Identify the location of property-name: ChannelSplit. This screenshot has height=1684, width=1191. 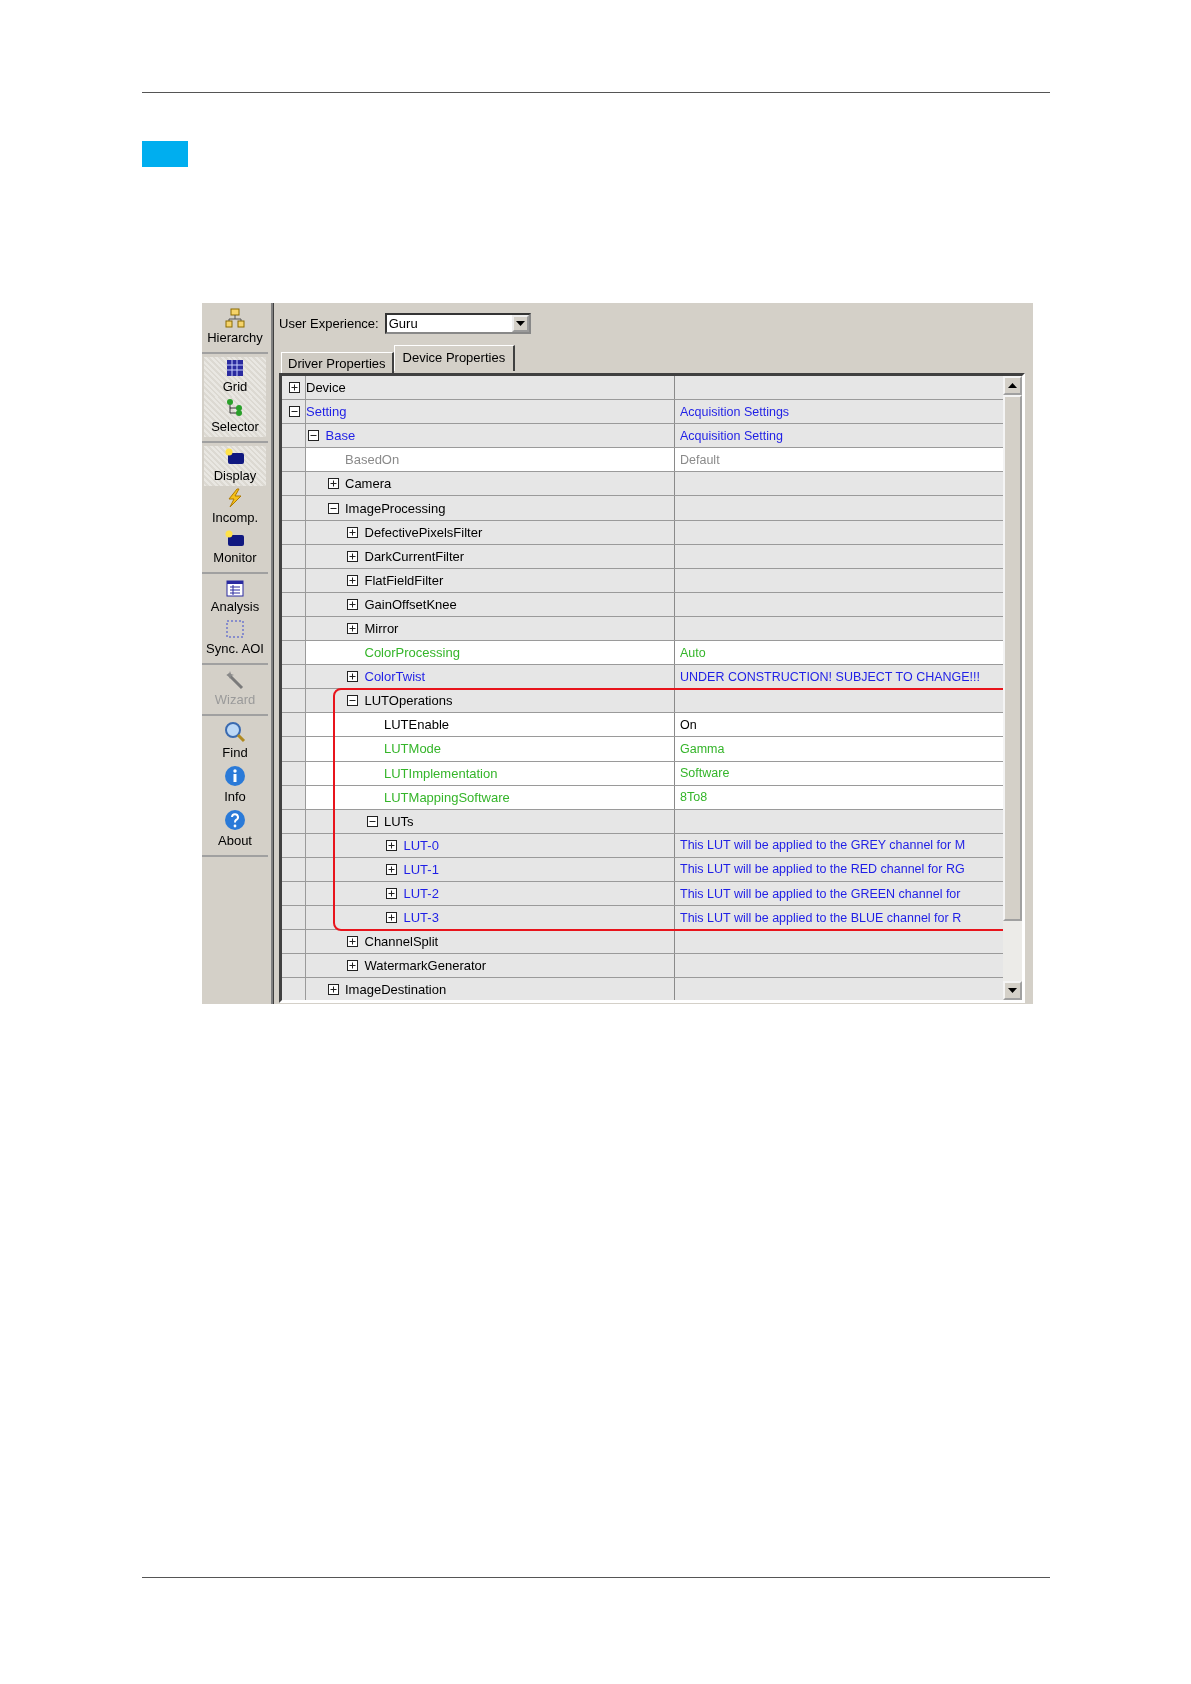
(401, 942).